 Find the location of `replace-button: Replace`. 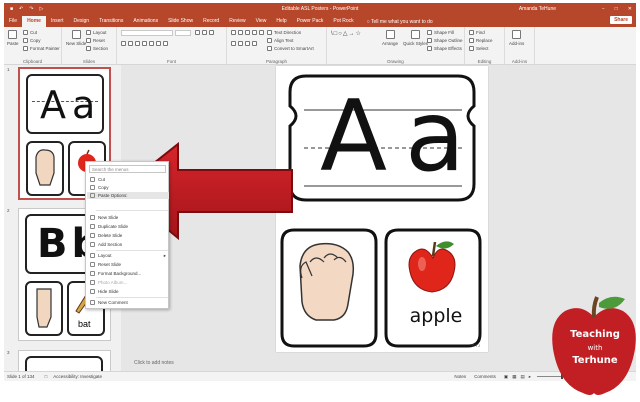

replace-button: Replace is located at coordinates (481, 40).